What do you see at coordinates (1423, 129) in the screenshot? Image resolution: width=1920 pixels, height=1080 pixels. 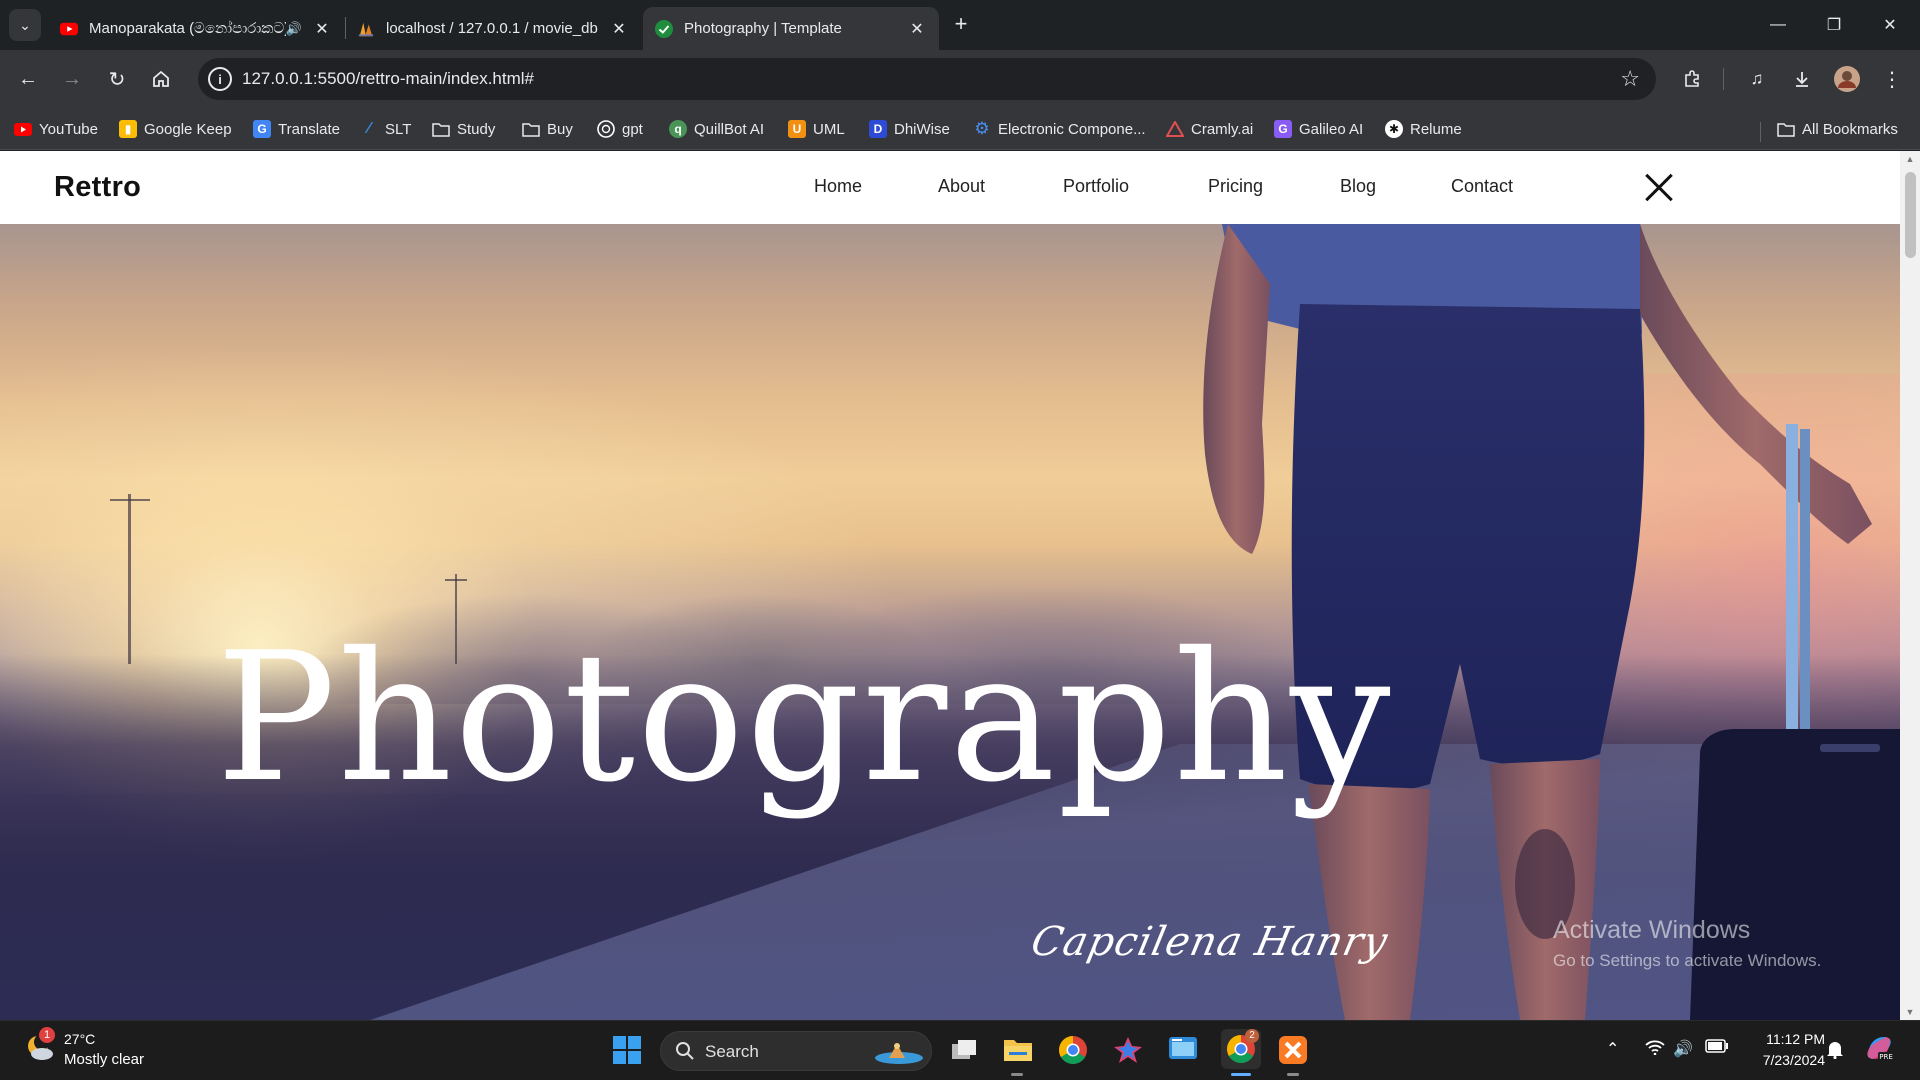 I see `bookmark-relume: ✱ Relume` at bounding box center [1423, 129].